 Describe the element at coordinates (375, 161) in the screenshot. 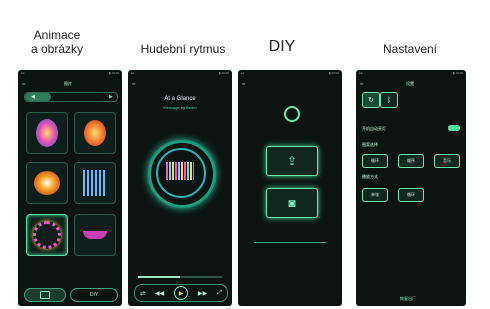

I see `mode-option-1: 循环` at that location.